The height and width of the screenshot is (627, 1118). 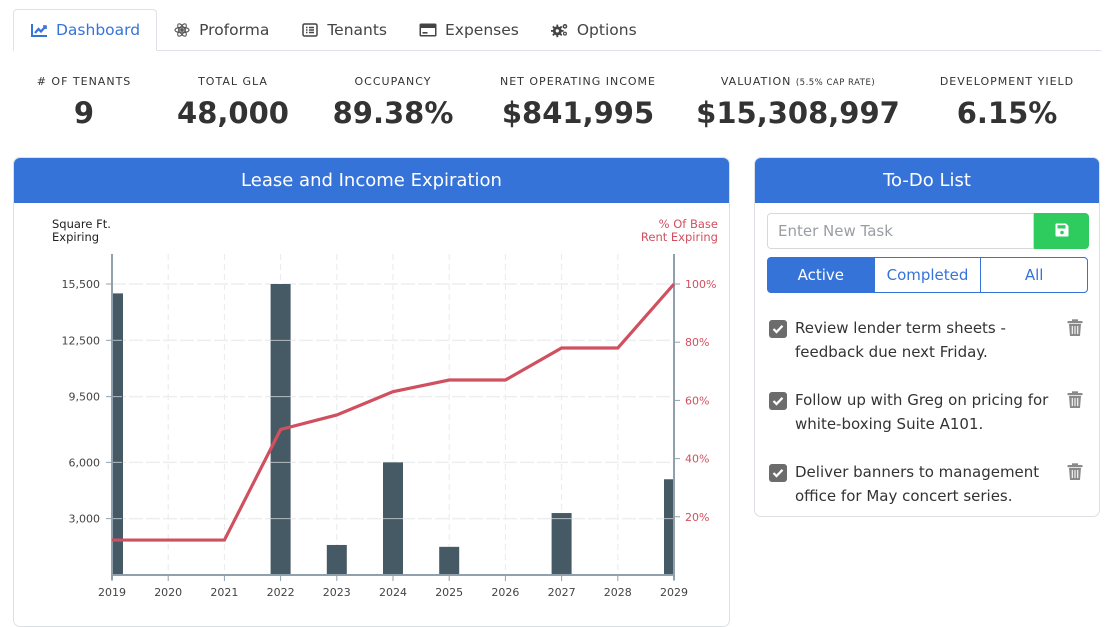 I want to click on tab-label: Expenses, so click(x=482, y=30).